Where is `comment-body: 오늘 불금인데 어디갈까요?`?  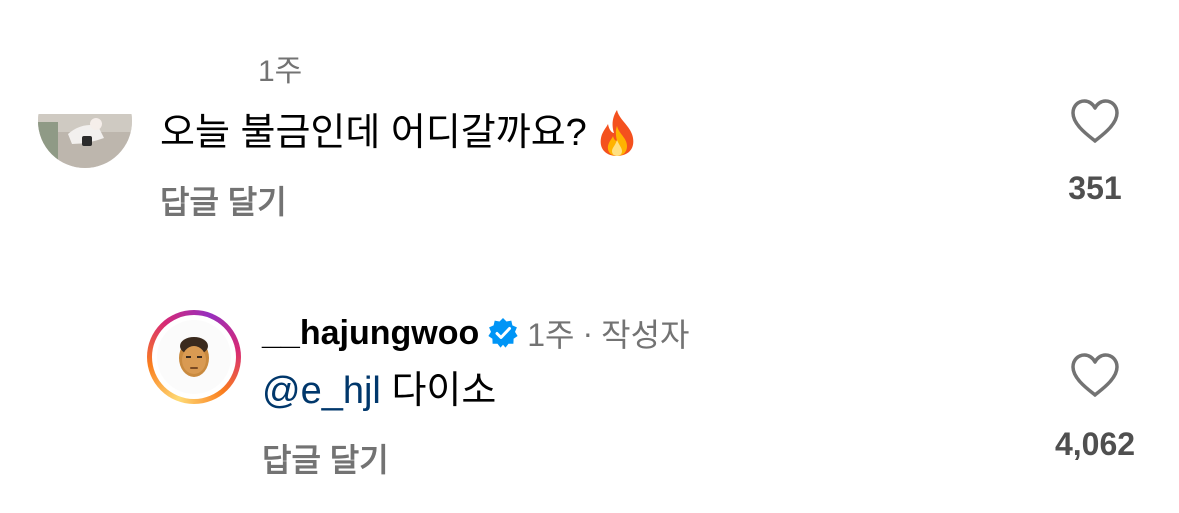 comment-body: 오늘 불금인데 어디갈까요? is located at coordinates (373, 133).